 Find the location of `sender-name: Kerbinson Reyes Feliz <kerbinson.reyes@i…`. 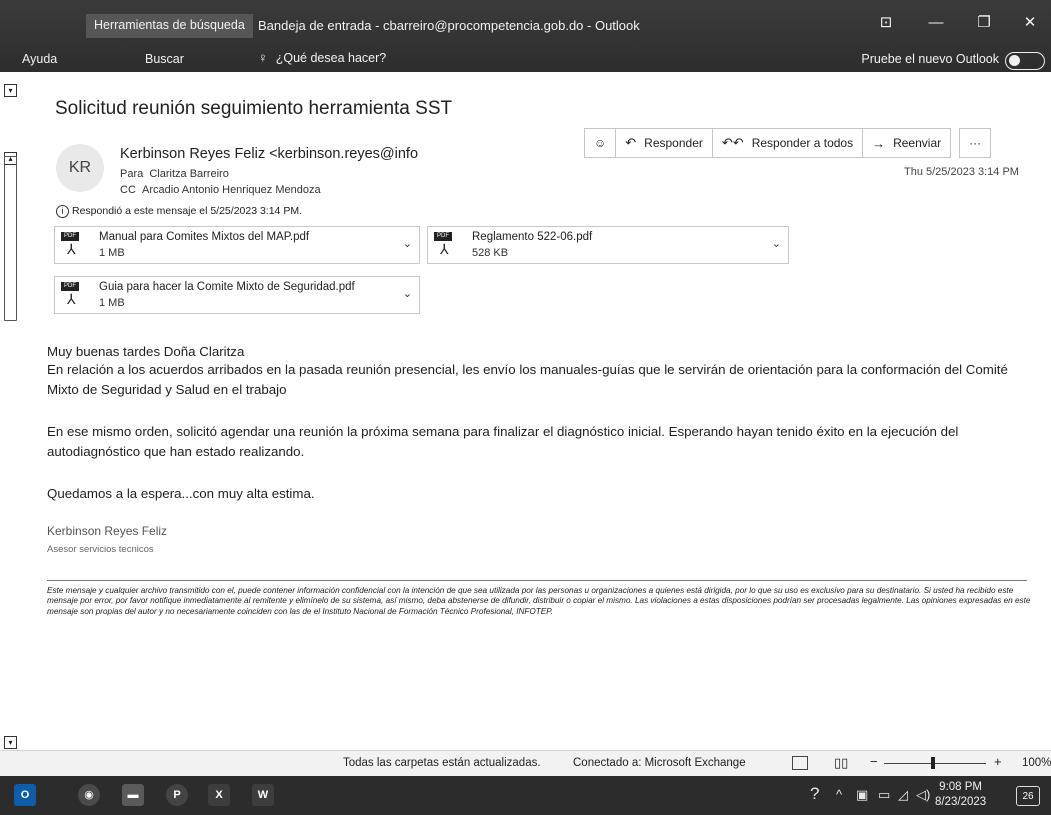

sender-name: Kerbinson Reyes Feliz <kerbinson.reyes@i… is located at coordinates (269, 154).